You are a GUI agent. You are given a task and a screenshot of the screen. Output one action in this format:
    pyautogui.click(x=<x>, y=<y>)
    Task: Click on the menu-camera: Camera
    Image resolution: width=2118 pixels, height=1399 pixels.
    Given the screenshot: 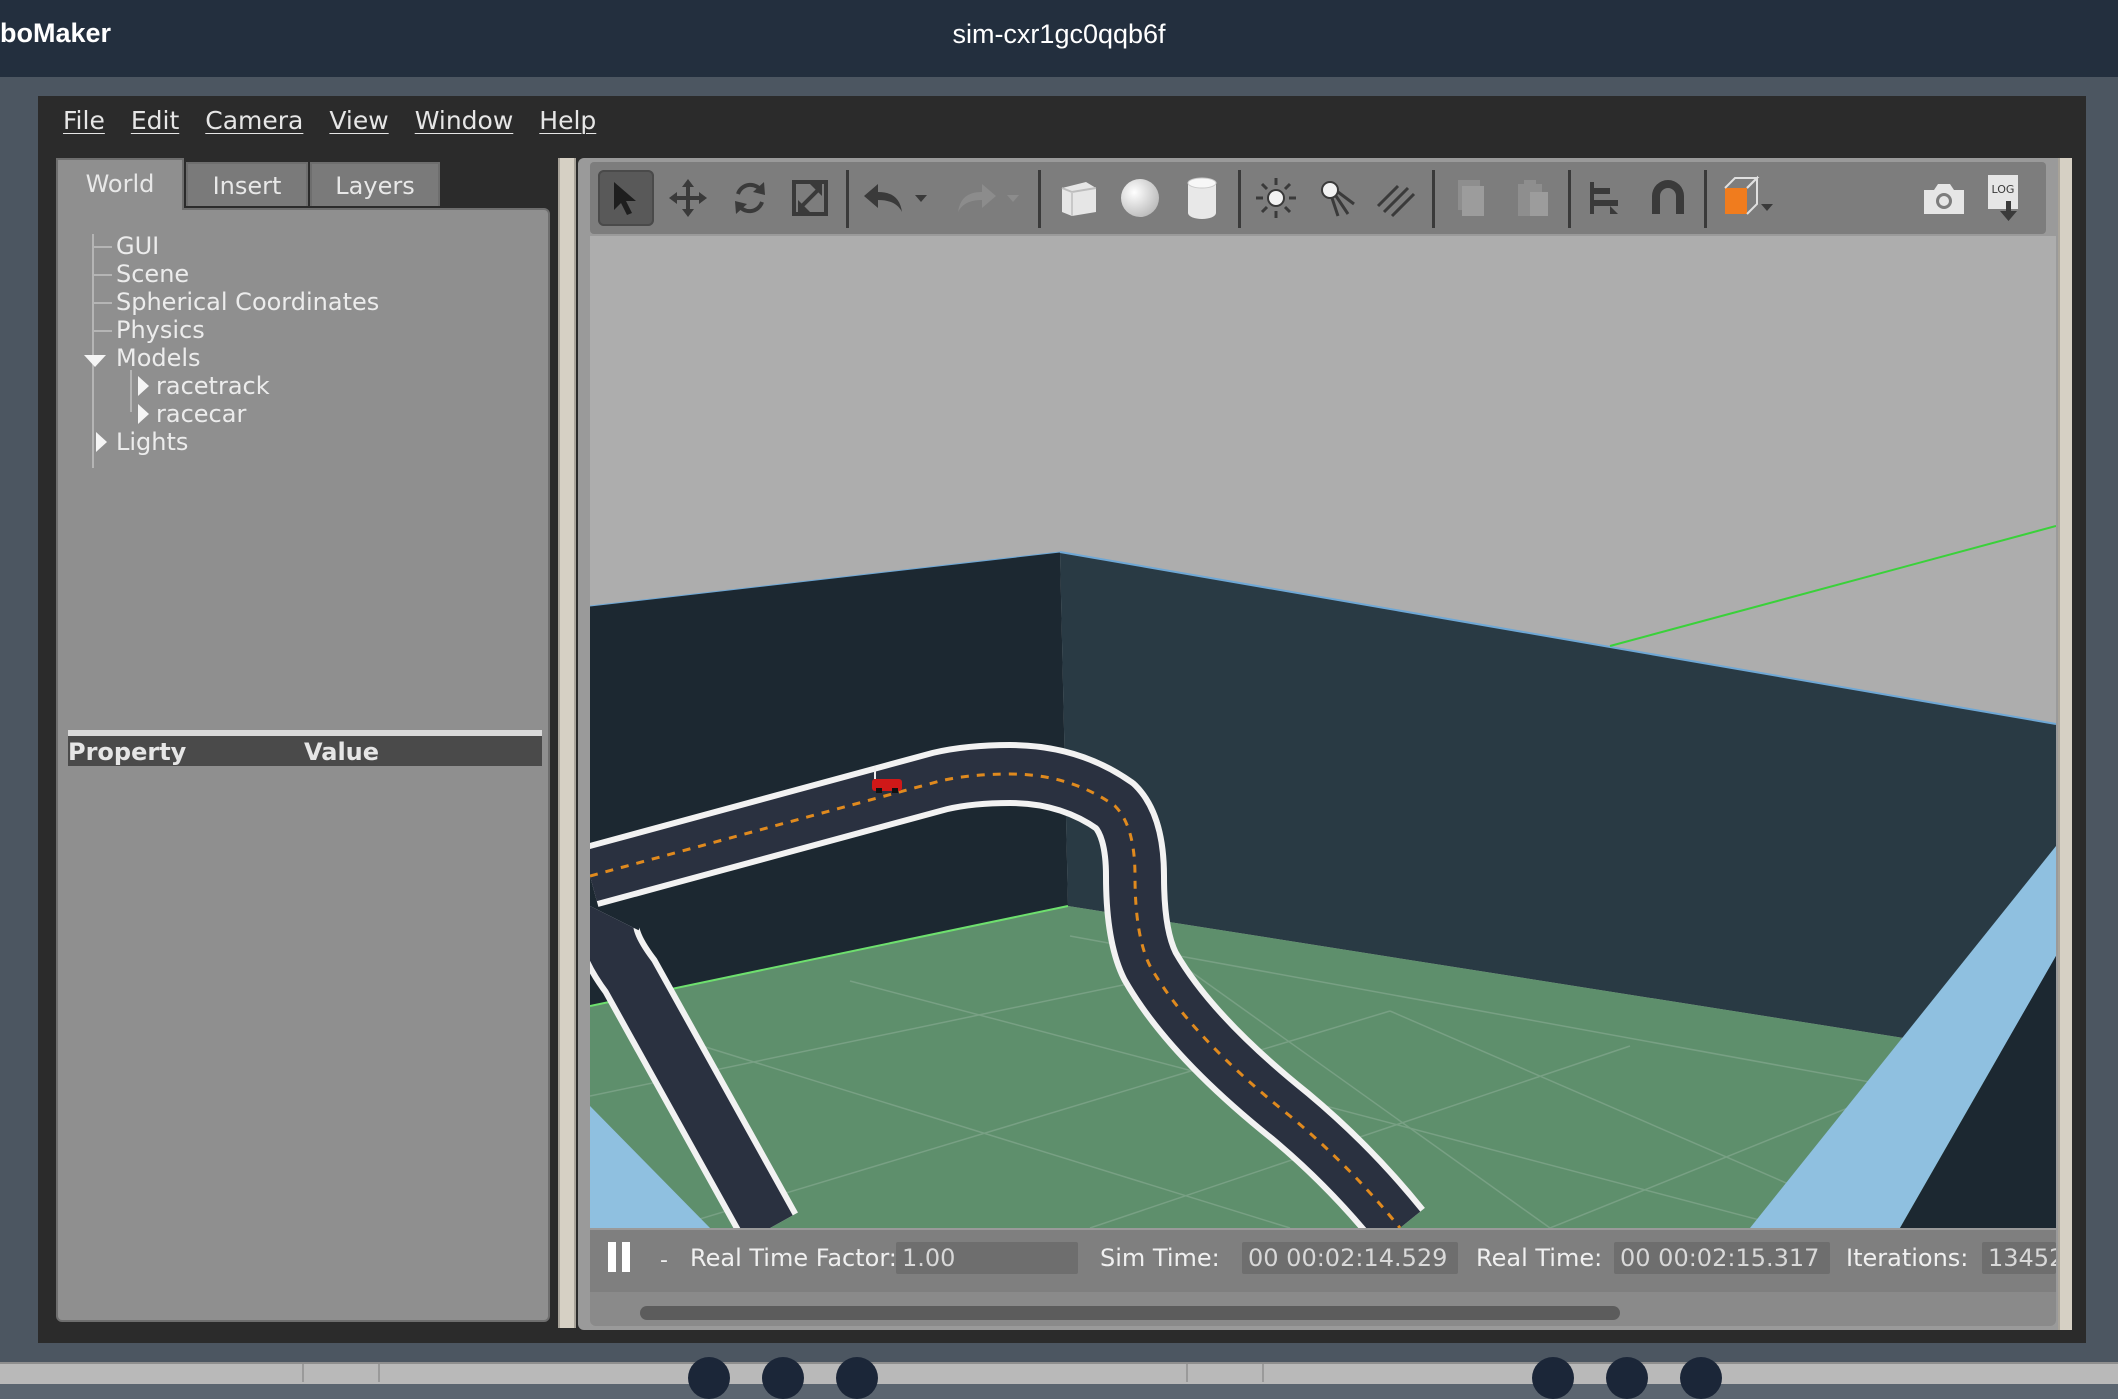 What is the action you would take?
    pyautogui.click(x=254, y=121)
    